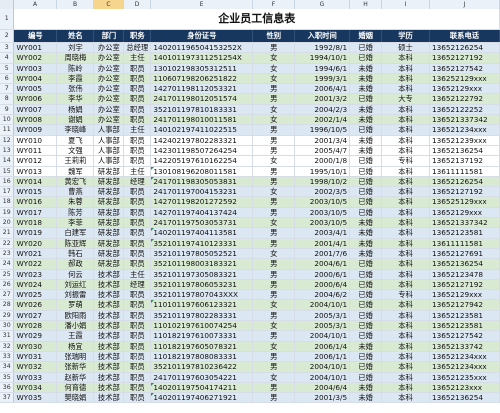  Describe the element at coordinates (75, 151) in the screenshot. I see `name-cell: 文强` at that location.